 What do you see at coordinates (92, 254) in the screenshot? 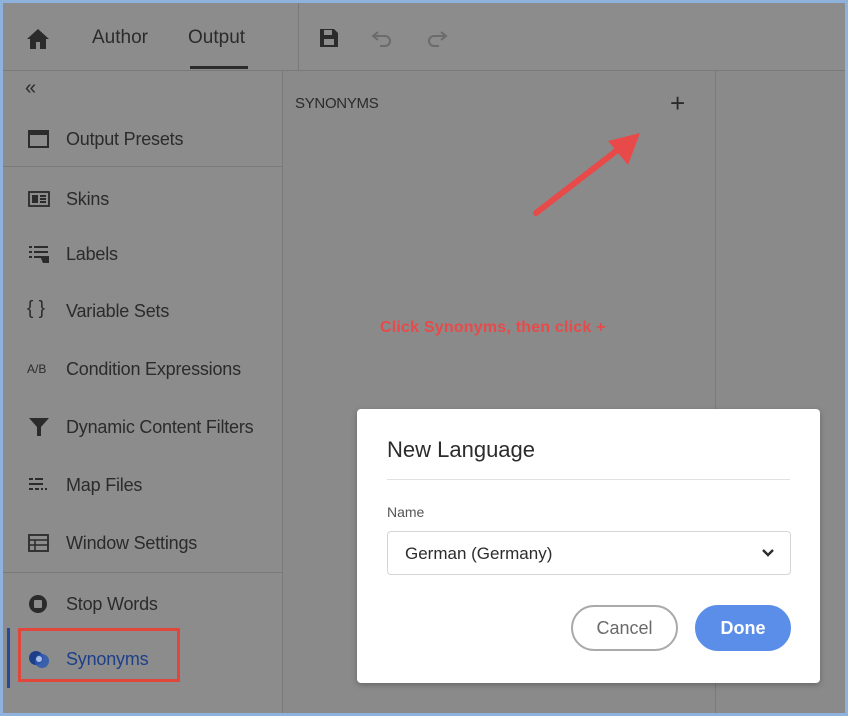
I see `sidebar-item-label: Labels` at bounding box center [92, 254].